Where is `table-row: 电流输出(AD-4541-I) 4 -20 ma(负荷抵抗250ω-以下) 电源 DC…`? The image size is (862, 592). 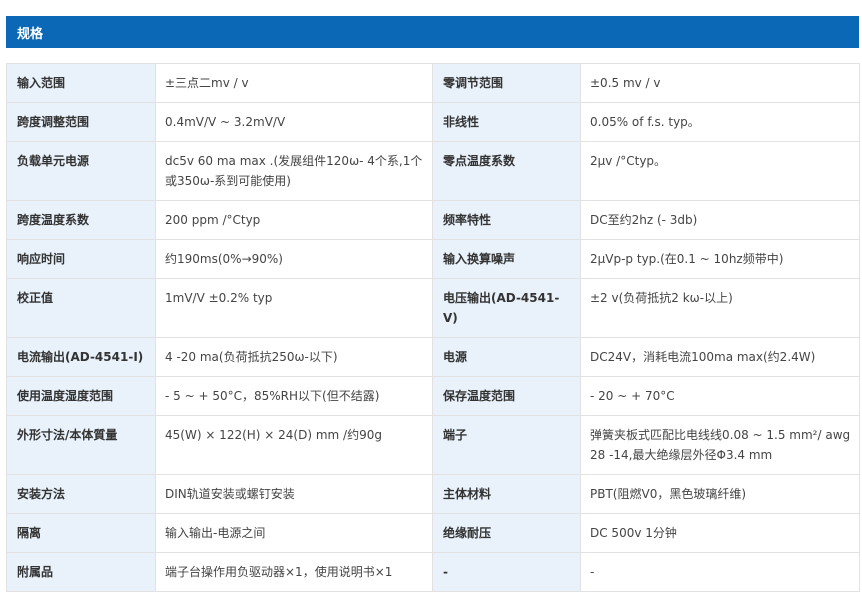 table-row: 电流输出(AD-4541-I) 4 -20 ma(负荷抵抗250ω-以下) 电源 DC… is located at coordinates (433, 357).